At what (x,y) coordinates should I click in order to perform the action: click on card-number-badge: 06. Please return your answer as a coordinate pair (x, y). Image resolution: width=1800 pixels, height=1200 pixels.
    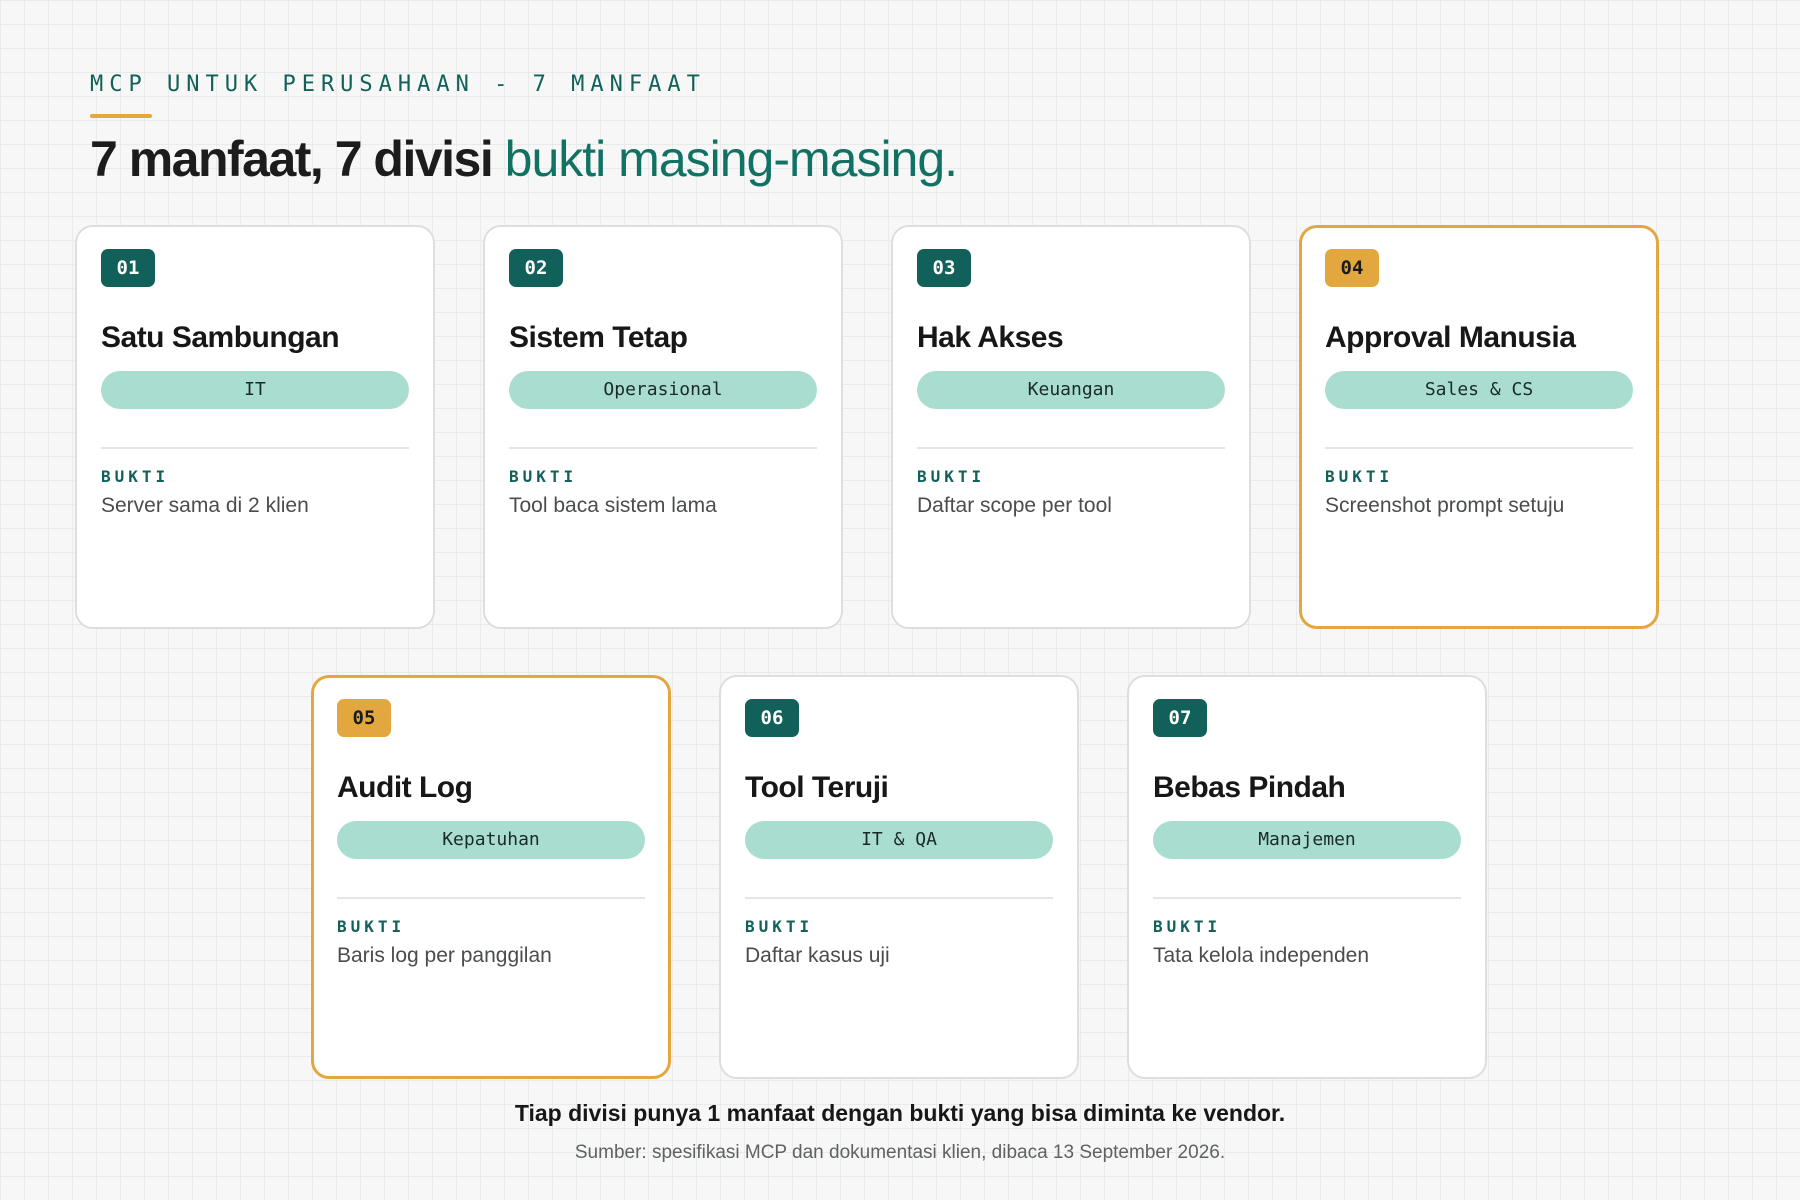
    Looking at the image, I should click on (772, 718).